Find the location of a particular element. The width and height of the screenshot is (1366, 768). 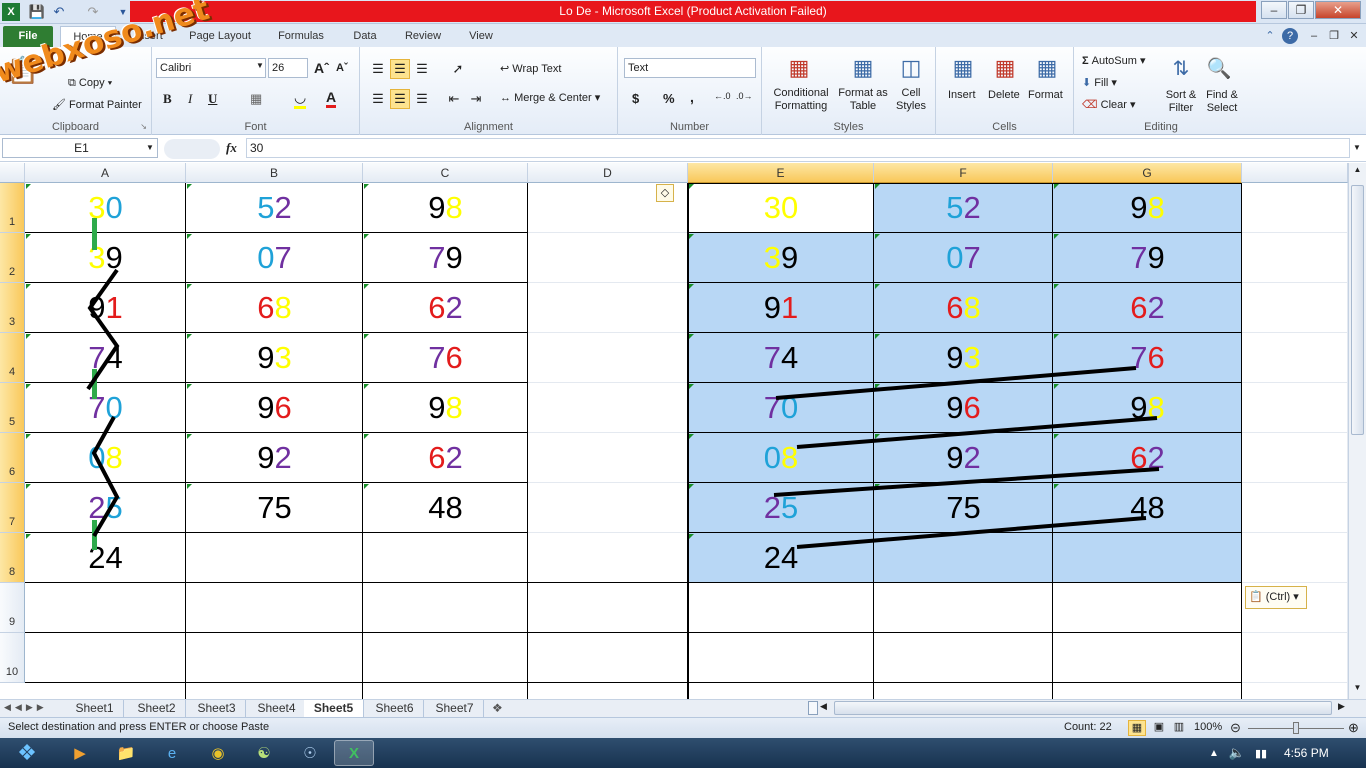

clear-button: ⌫ Clear ▾ is located at coordinates (1109, 104).